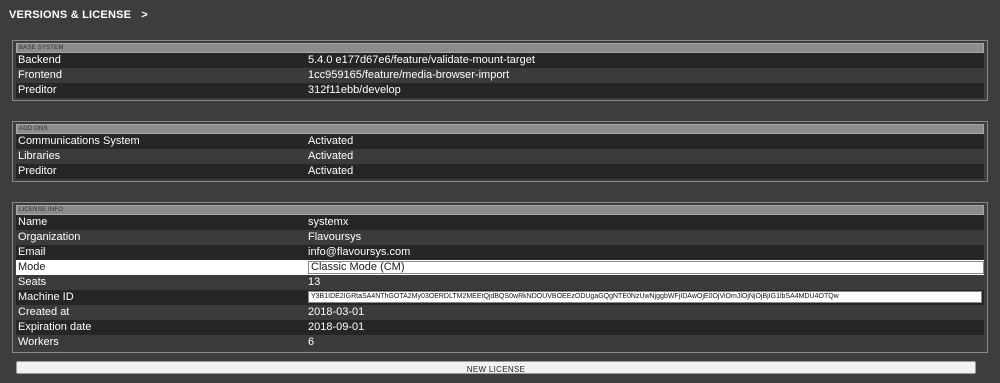 This screenshot has width=1000, height=383. I want to click on backend-label: Backend, so click(39, 60).